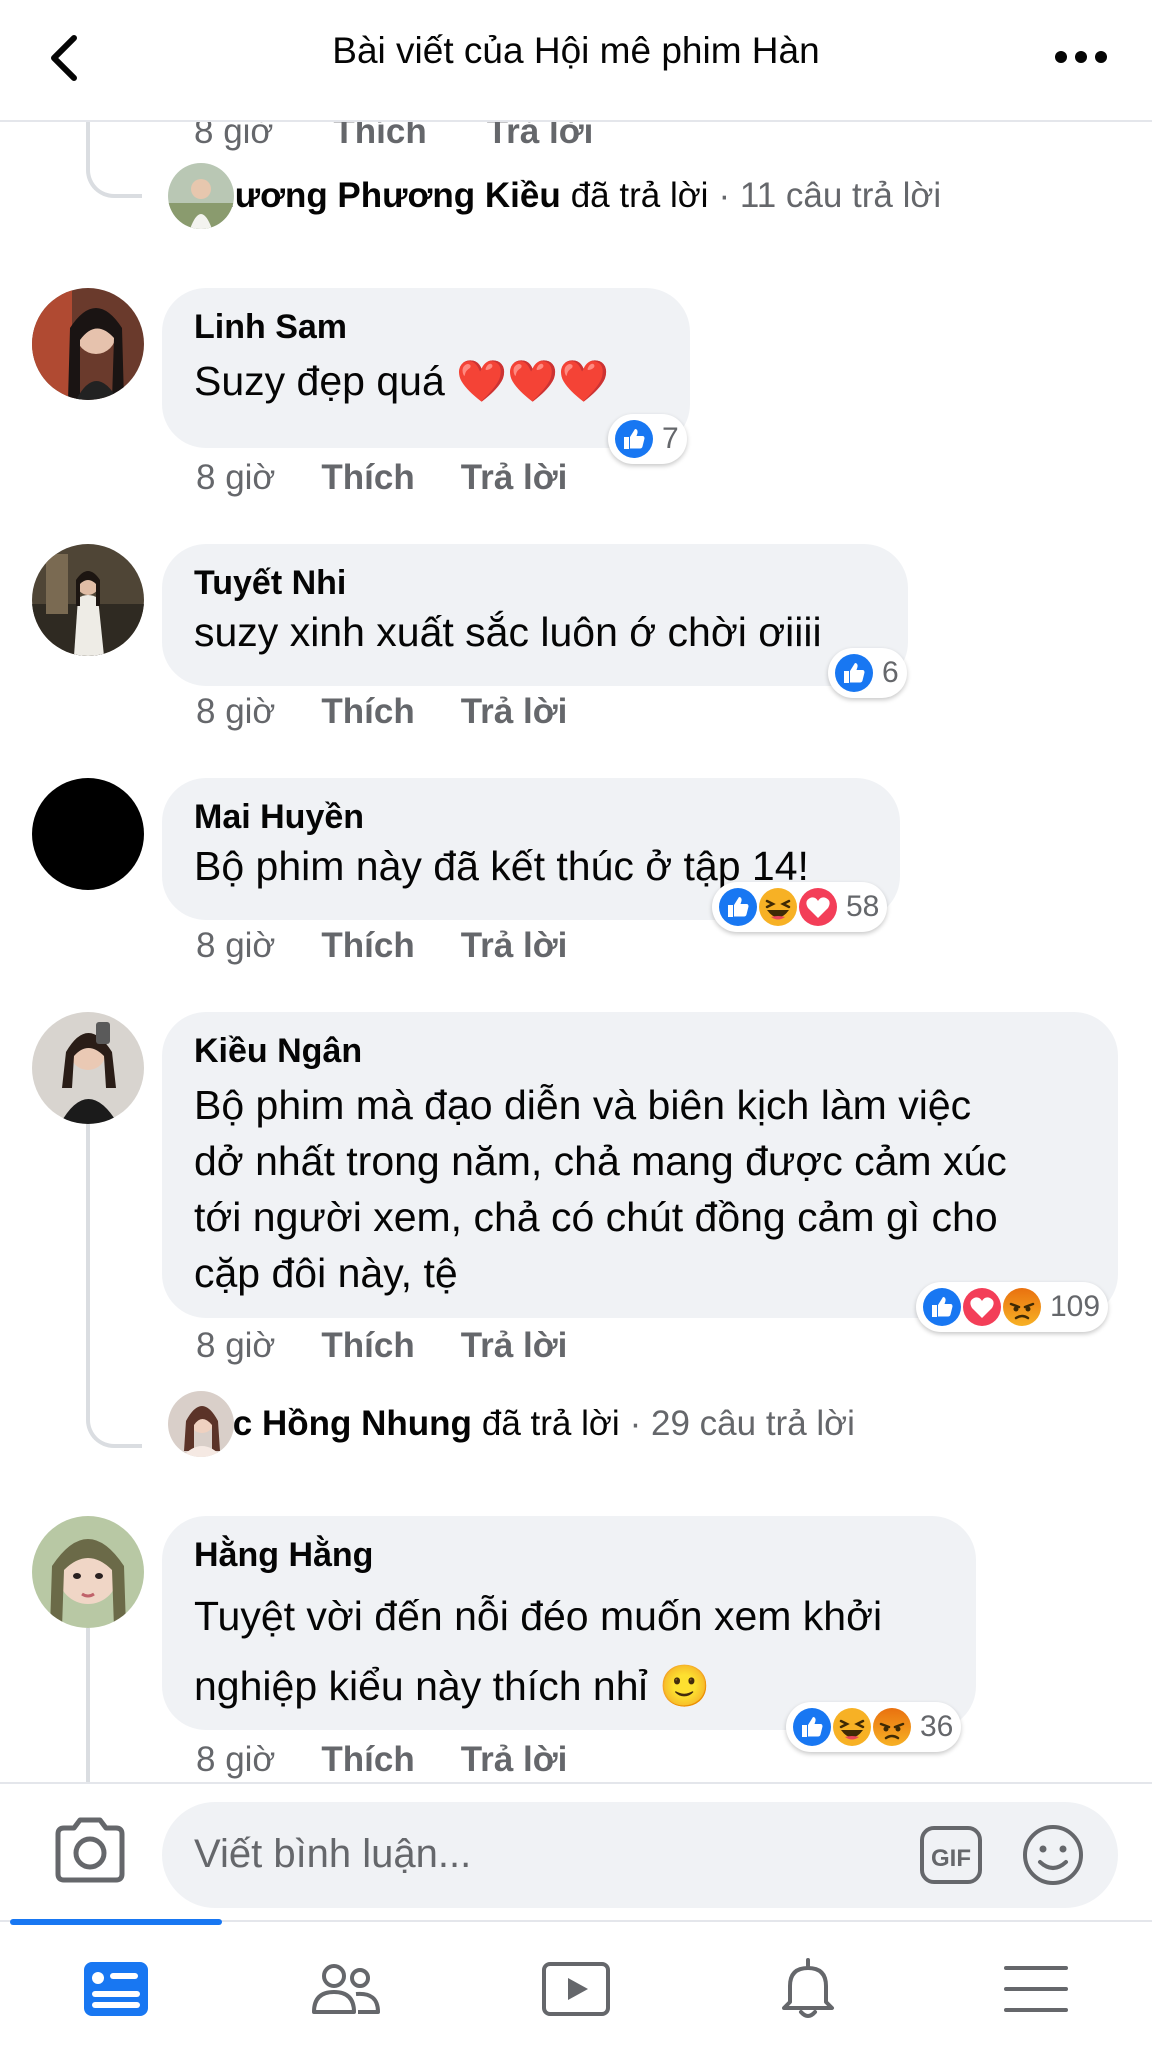  I want to click on menu-hamburger-icon, so click(1036, 1989).